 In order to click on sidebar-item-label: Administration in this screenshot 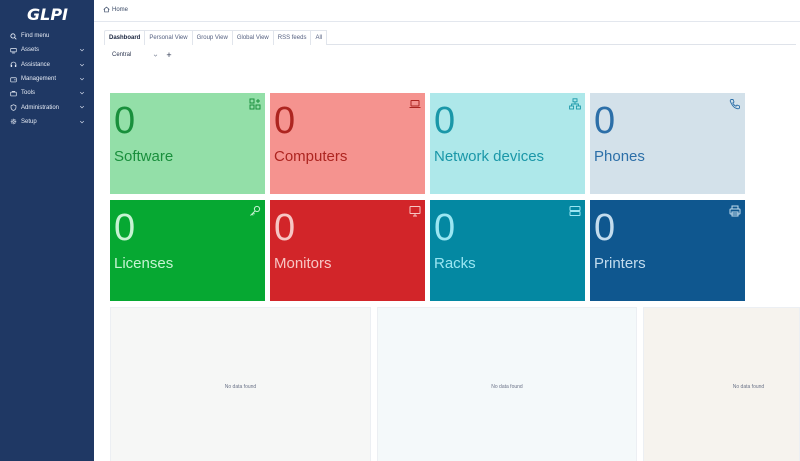, I will do `click(40, 107)`.